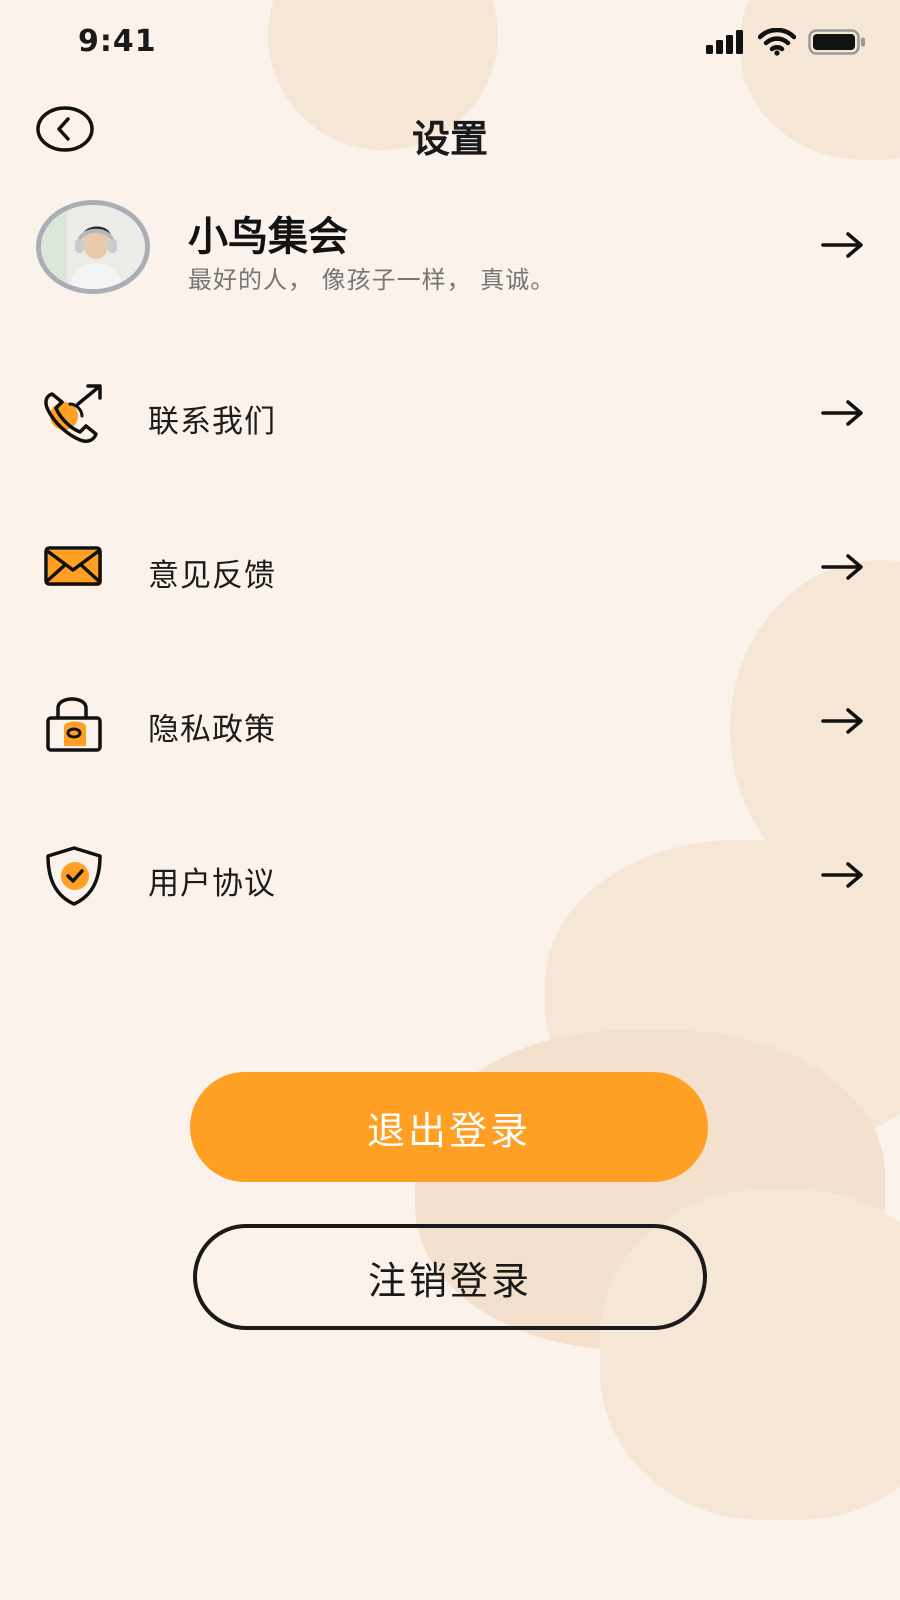  I want to click on lock-icon, so click(74, 724).